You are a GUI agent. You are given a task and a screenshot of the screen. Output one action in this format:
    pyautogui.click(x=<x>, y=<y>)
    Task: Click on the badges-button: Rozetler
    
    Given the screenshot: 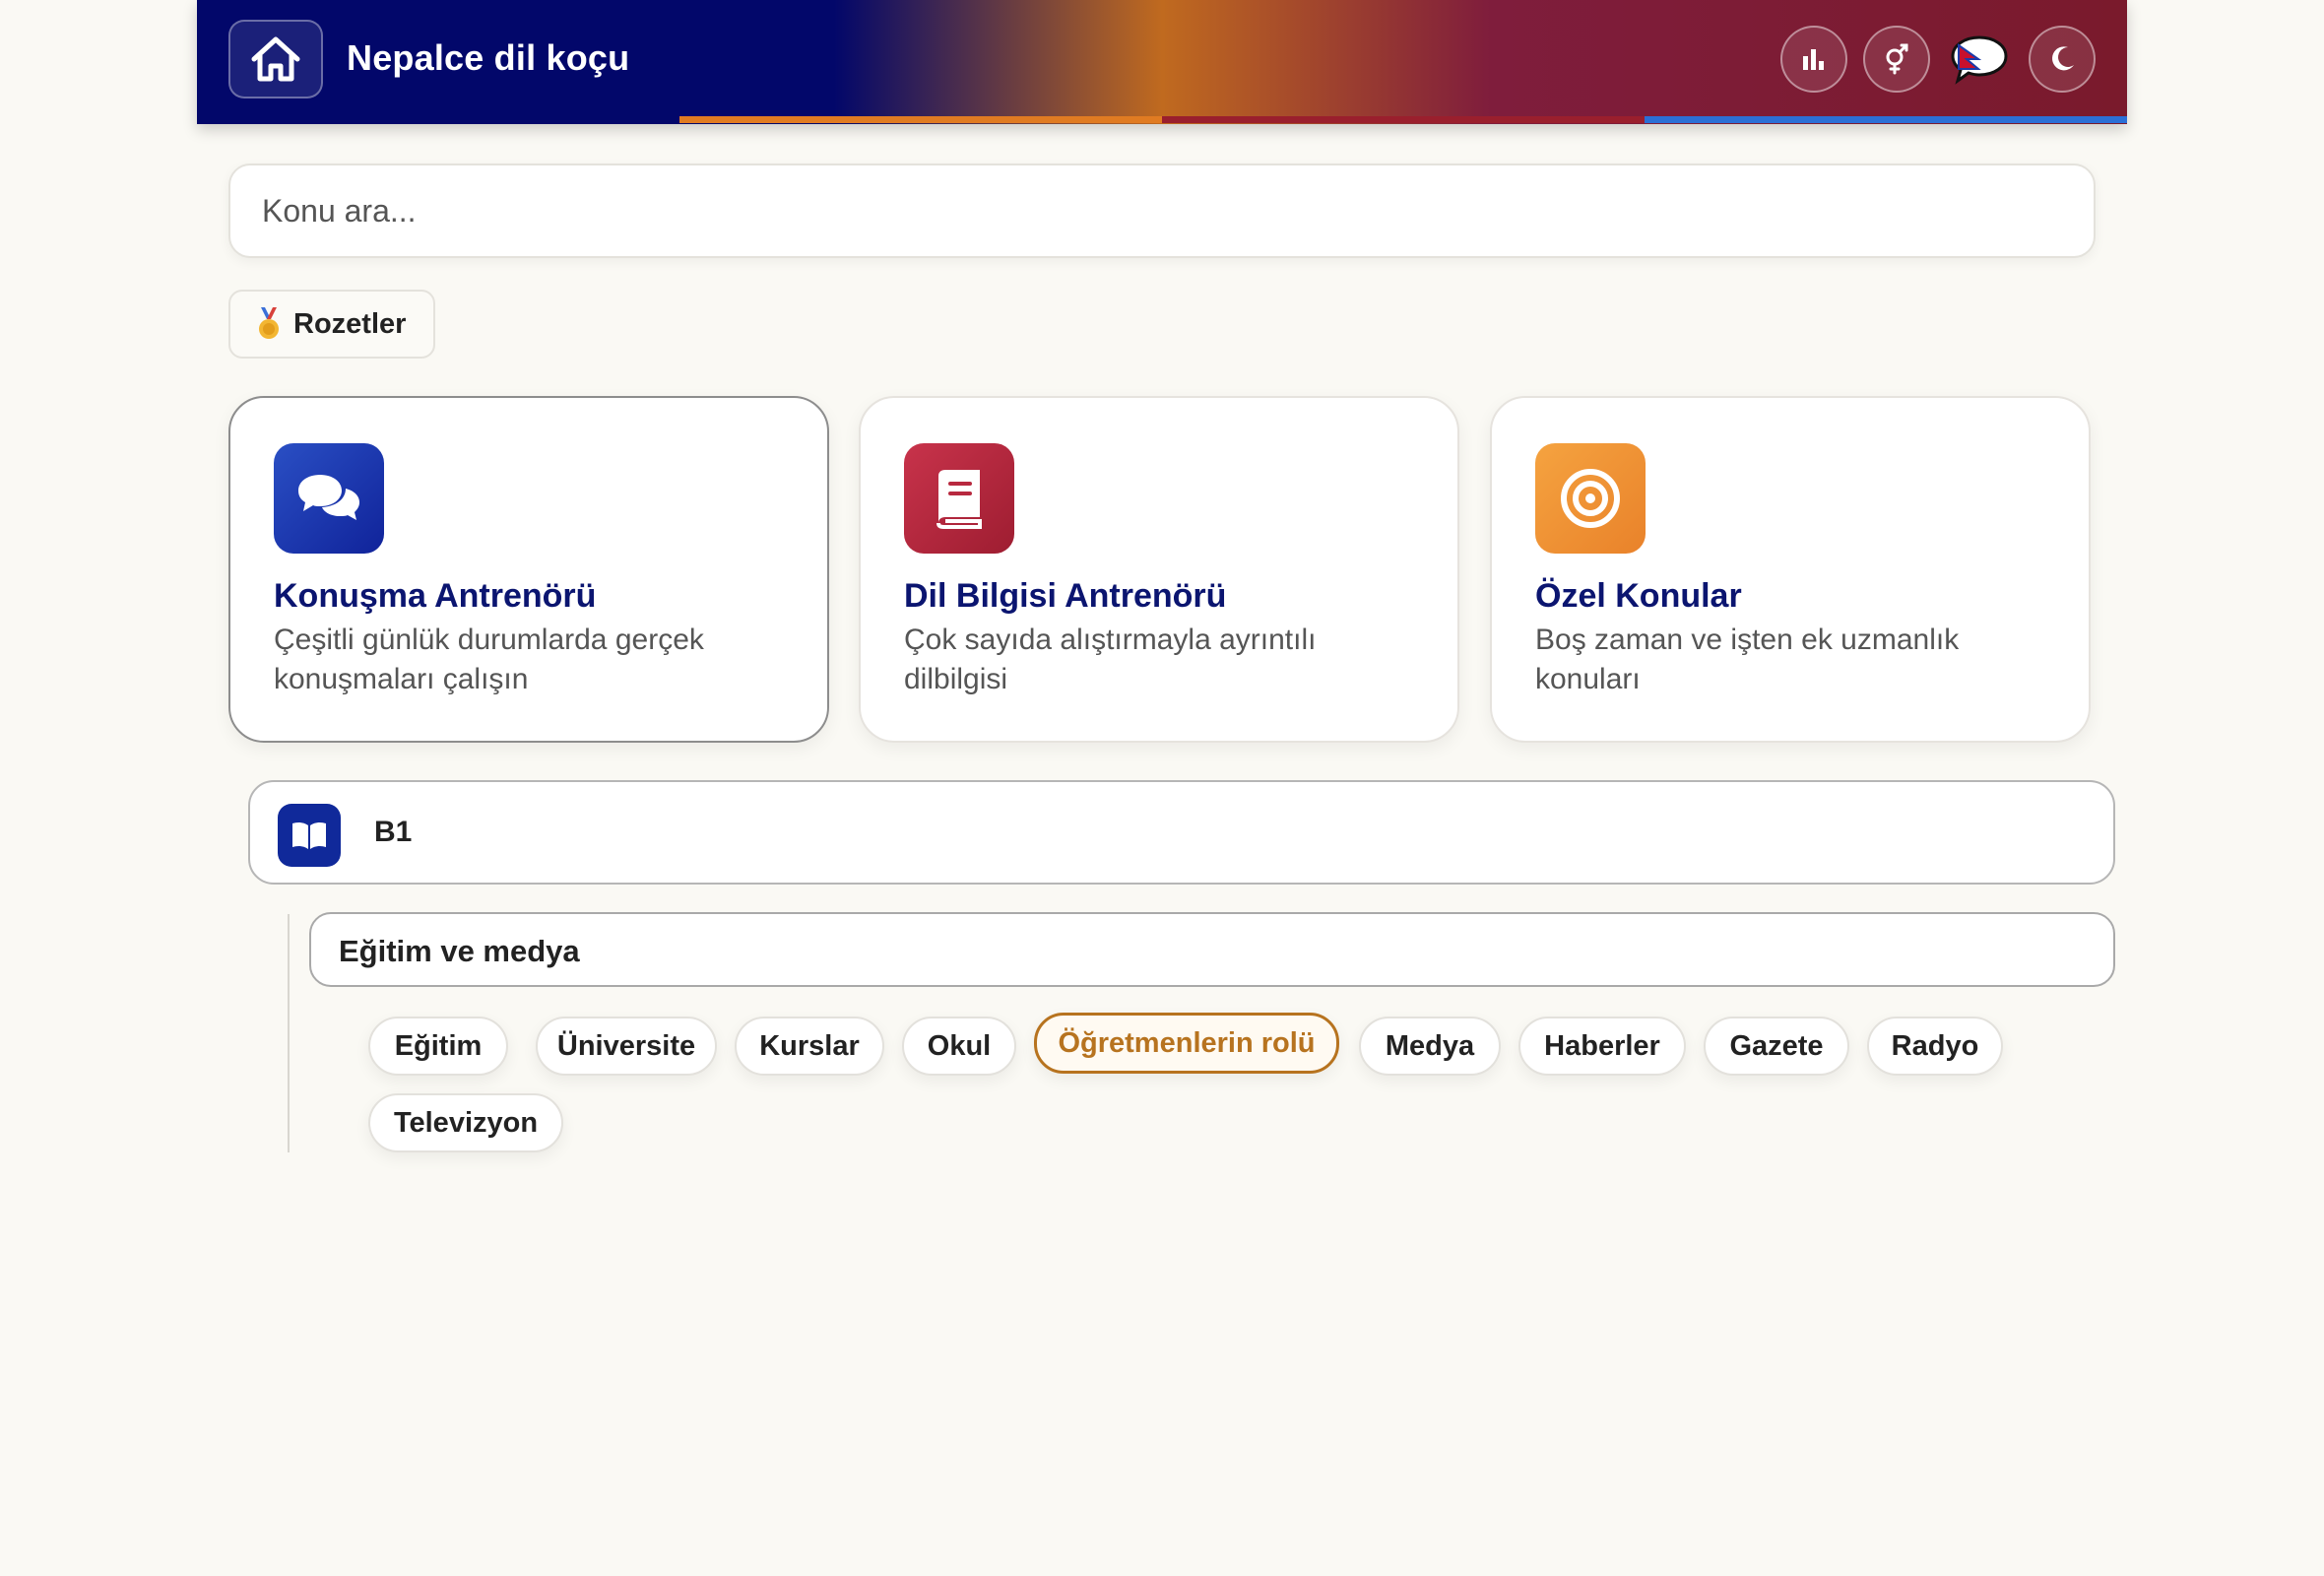 What is the action you would take?
    pyautogui.click(x=332, y=324)
    